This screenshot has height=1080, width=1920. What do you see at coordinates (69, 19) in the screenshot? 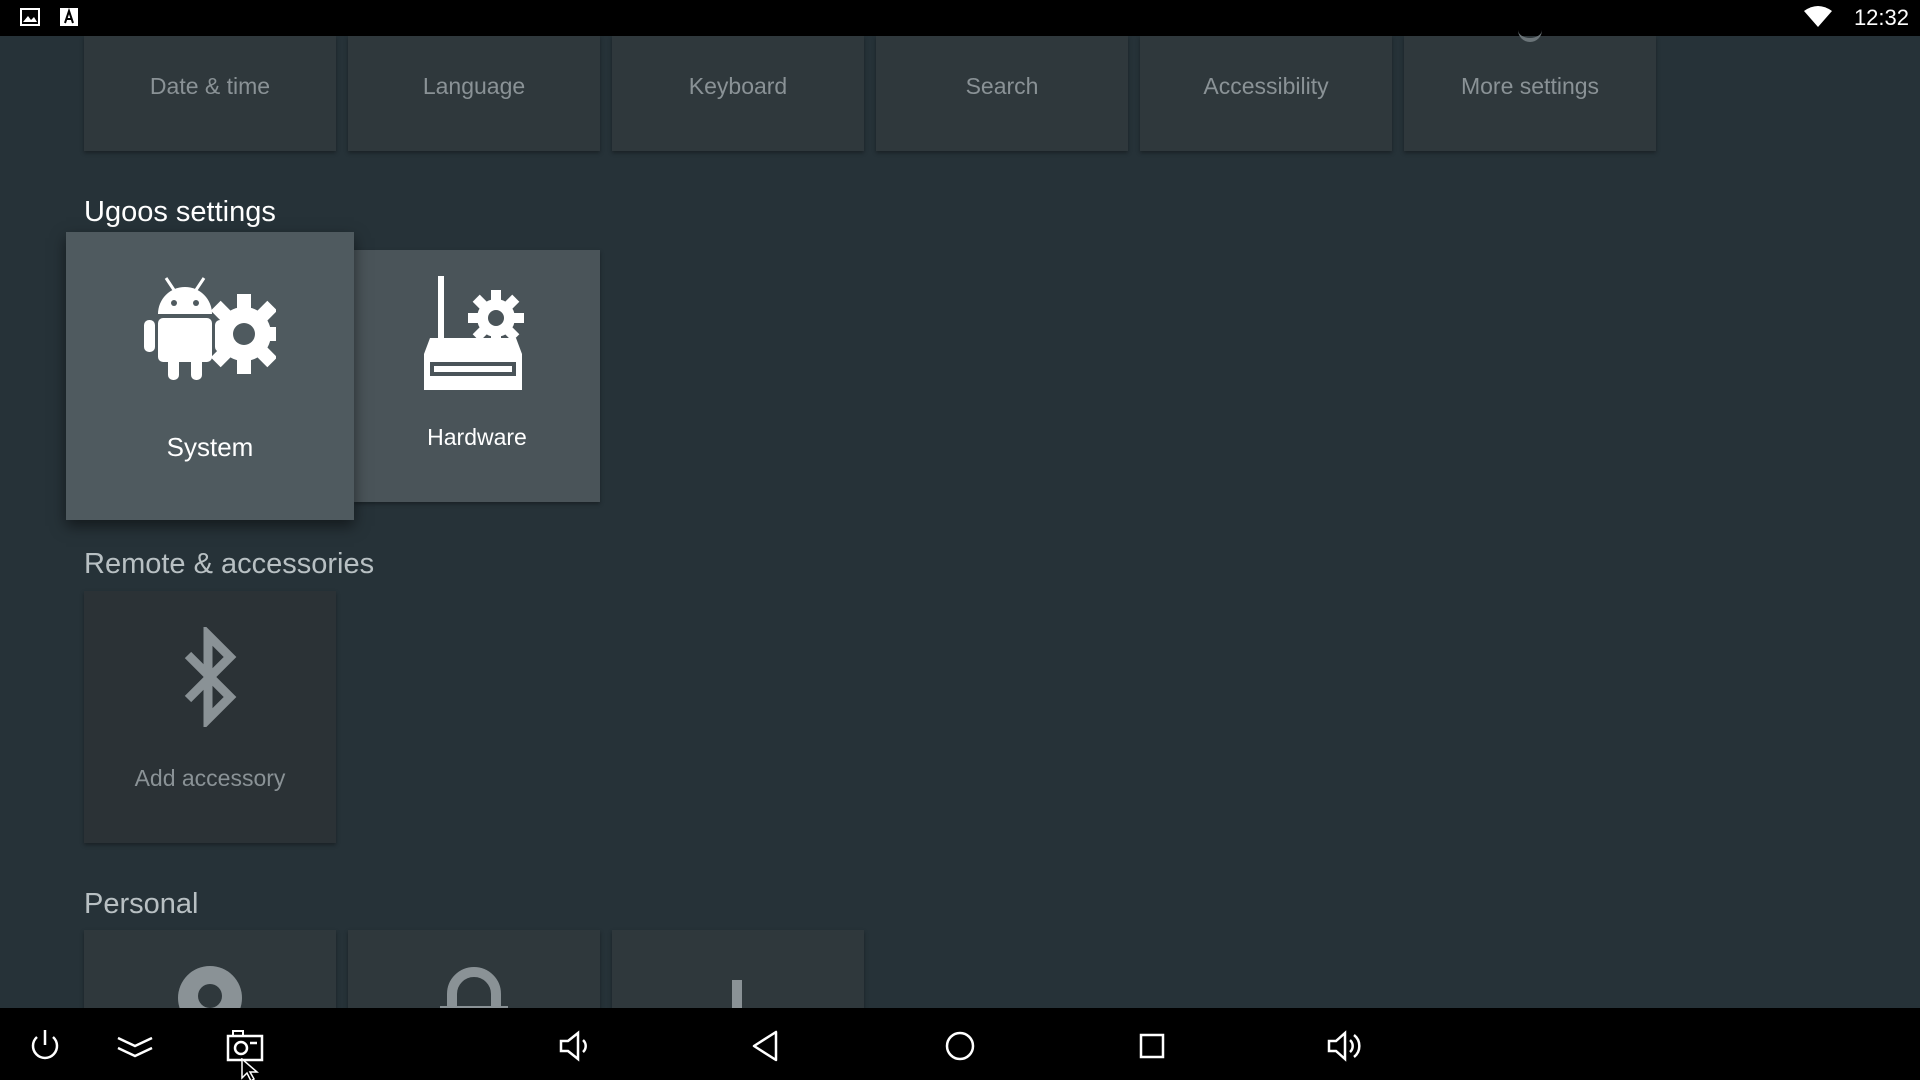
I see `text-a-icon` at bounding box center [69, 19].